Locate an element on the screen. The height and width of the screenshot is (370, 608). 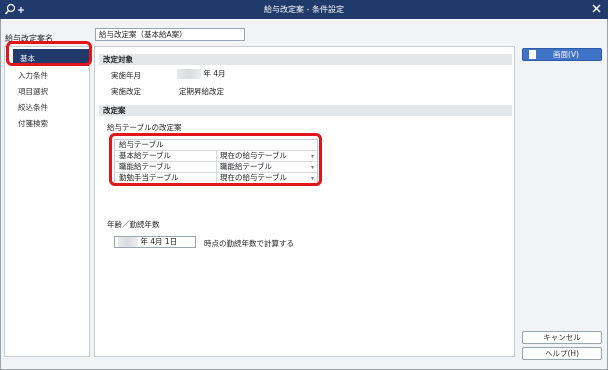
sidebar-item-input-conditions: 入力条件 is located at coordinates (33, 75).